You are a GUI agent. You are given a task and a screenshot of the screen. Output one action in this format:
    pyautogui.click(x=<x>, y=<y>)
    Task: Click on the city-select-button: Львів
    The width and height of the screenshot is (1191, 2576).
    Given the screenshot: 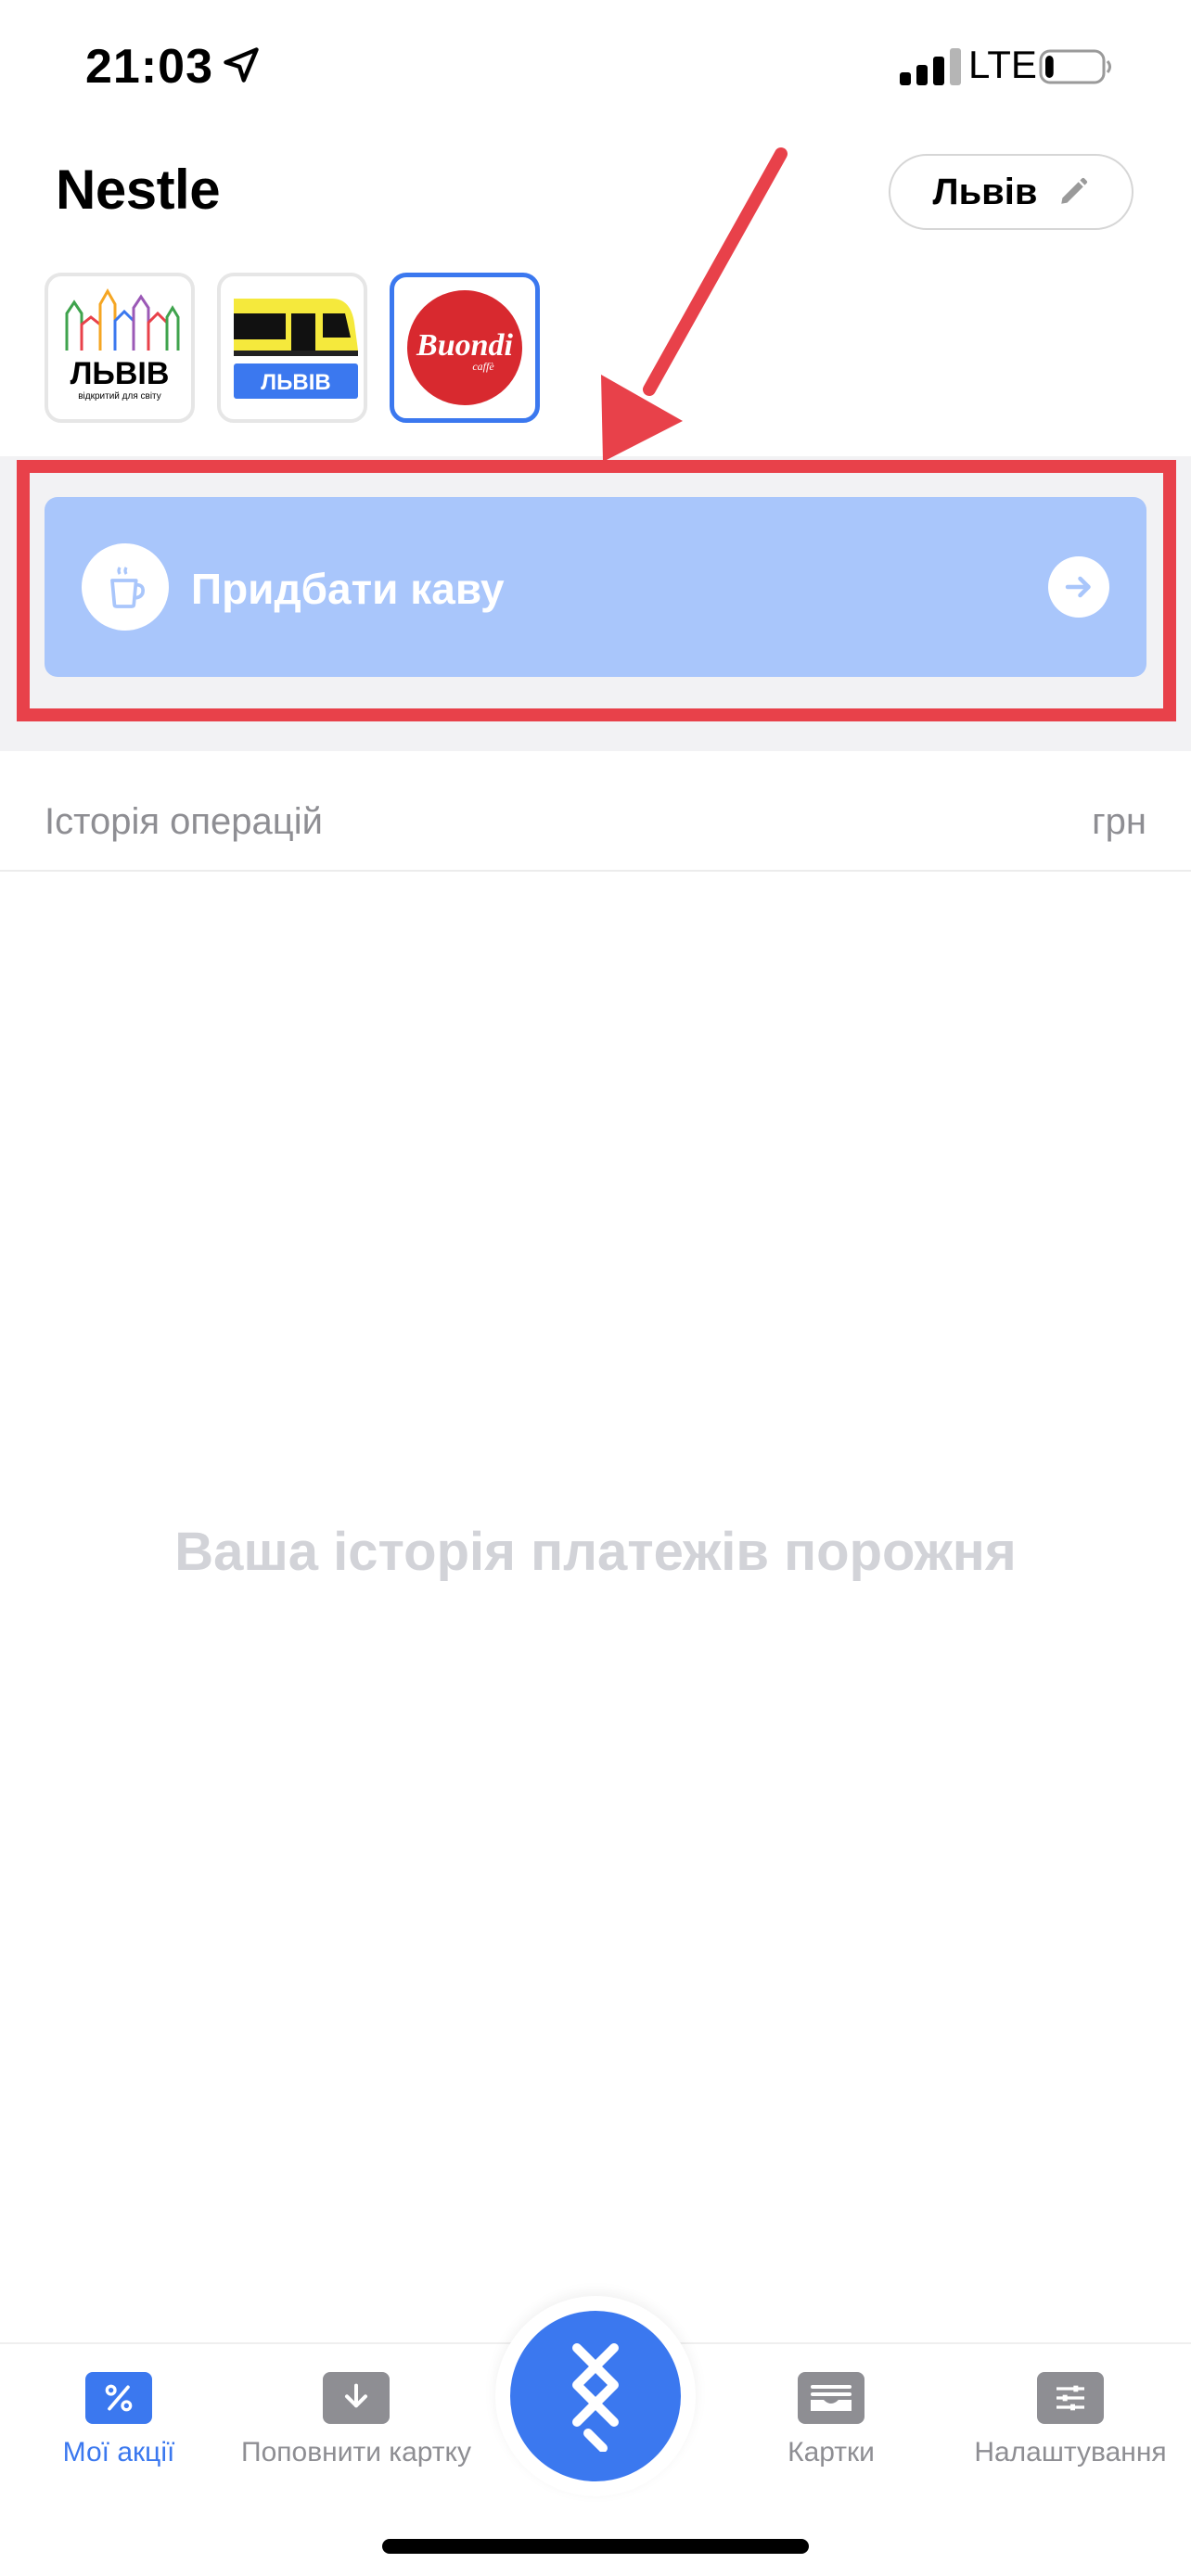 What is the action you would take?
    pyautogui.click(x=1011, y=192)
    